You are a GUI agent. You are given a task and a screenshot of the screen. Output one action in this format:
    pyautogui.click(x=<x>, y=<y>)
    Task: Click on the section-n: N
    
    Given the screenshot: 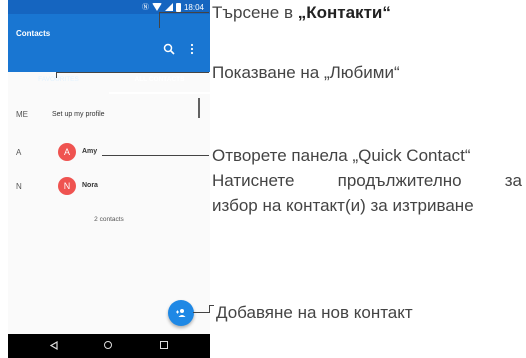 What is the action you would take?
    pyautogui.click(x=19, y=186)
    